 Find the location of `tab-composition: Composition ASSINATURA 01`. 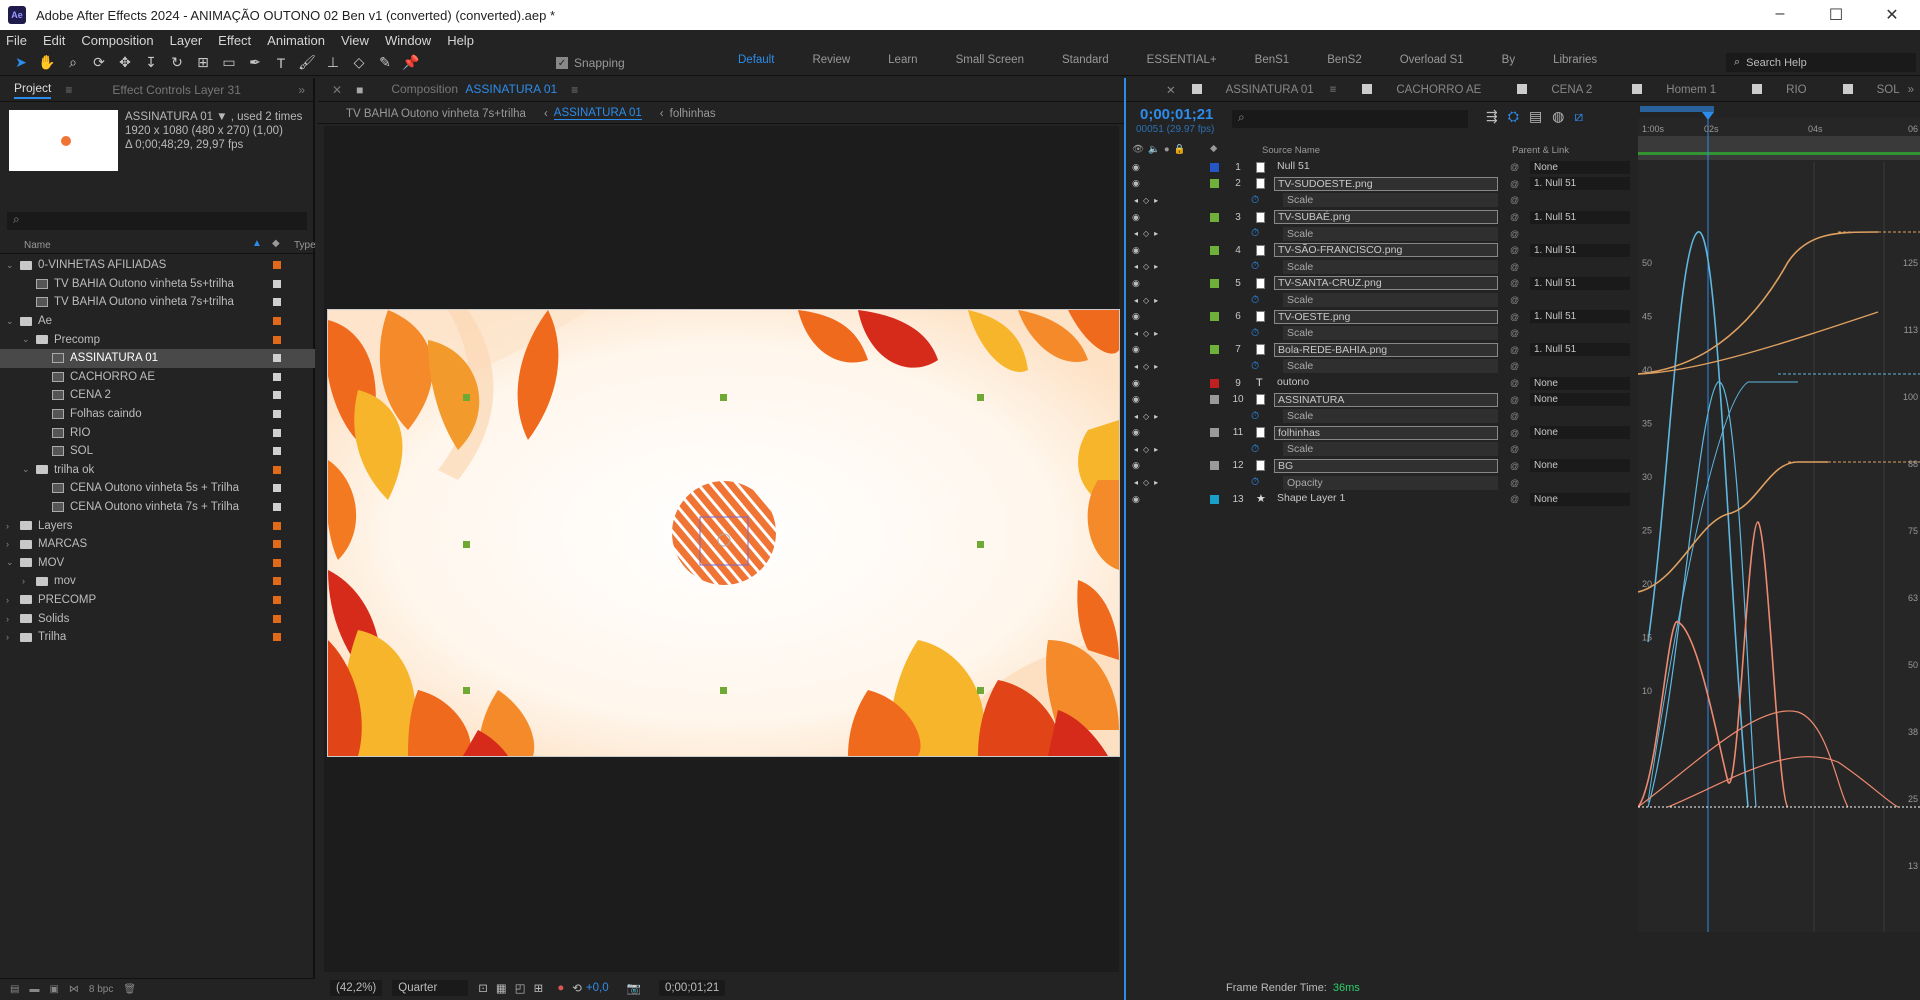

tab-composition: Composition ASSINATURA 01 is located at coordinates (467, 90).